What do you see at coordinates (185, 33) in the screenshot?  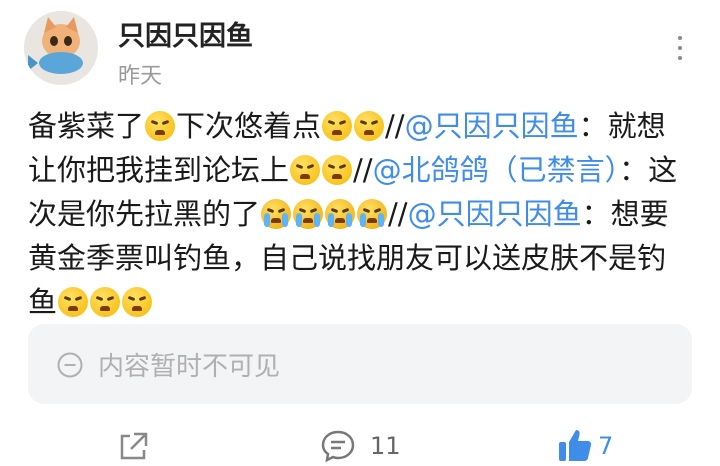 I see `username: 只因只因鱼` at bounding box center [185, 33].